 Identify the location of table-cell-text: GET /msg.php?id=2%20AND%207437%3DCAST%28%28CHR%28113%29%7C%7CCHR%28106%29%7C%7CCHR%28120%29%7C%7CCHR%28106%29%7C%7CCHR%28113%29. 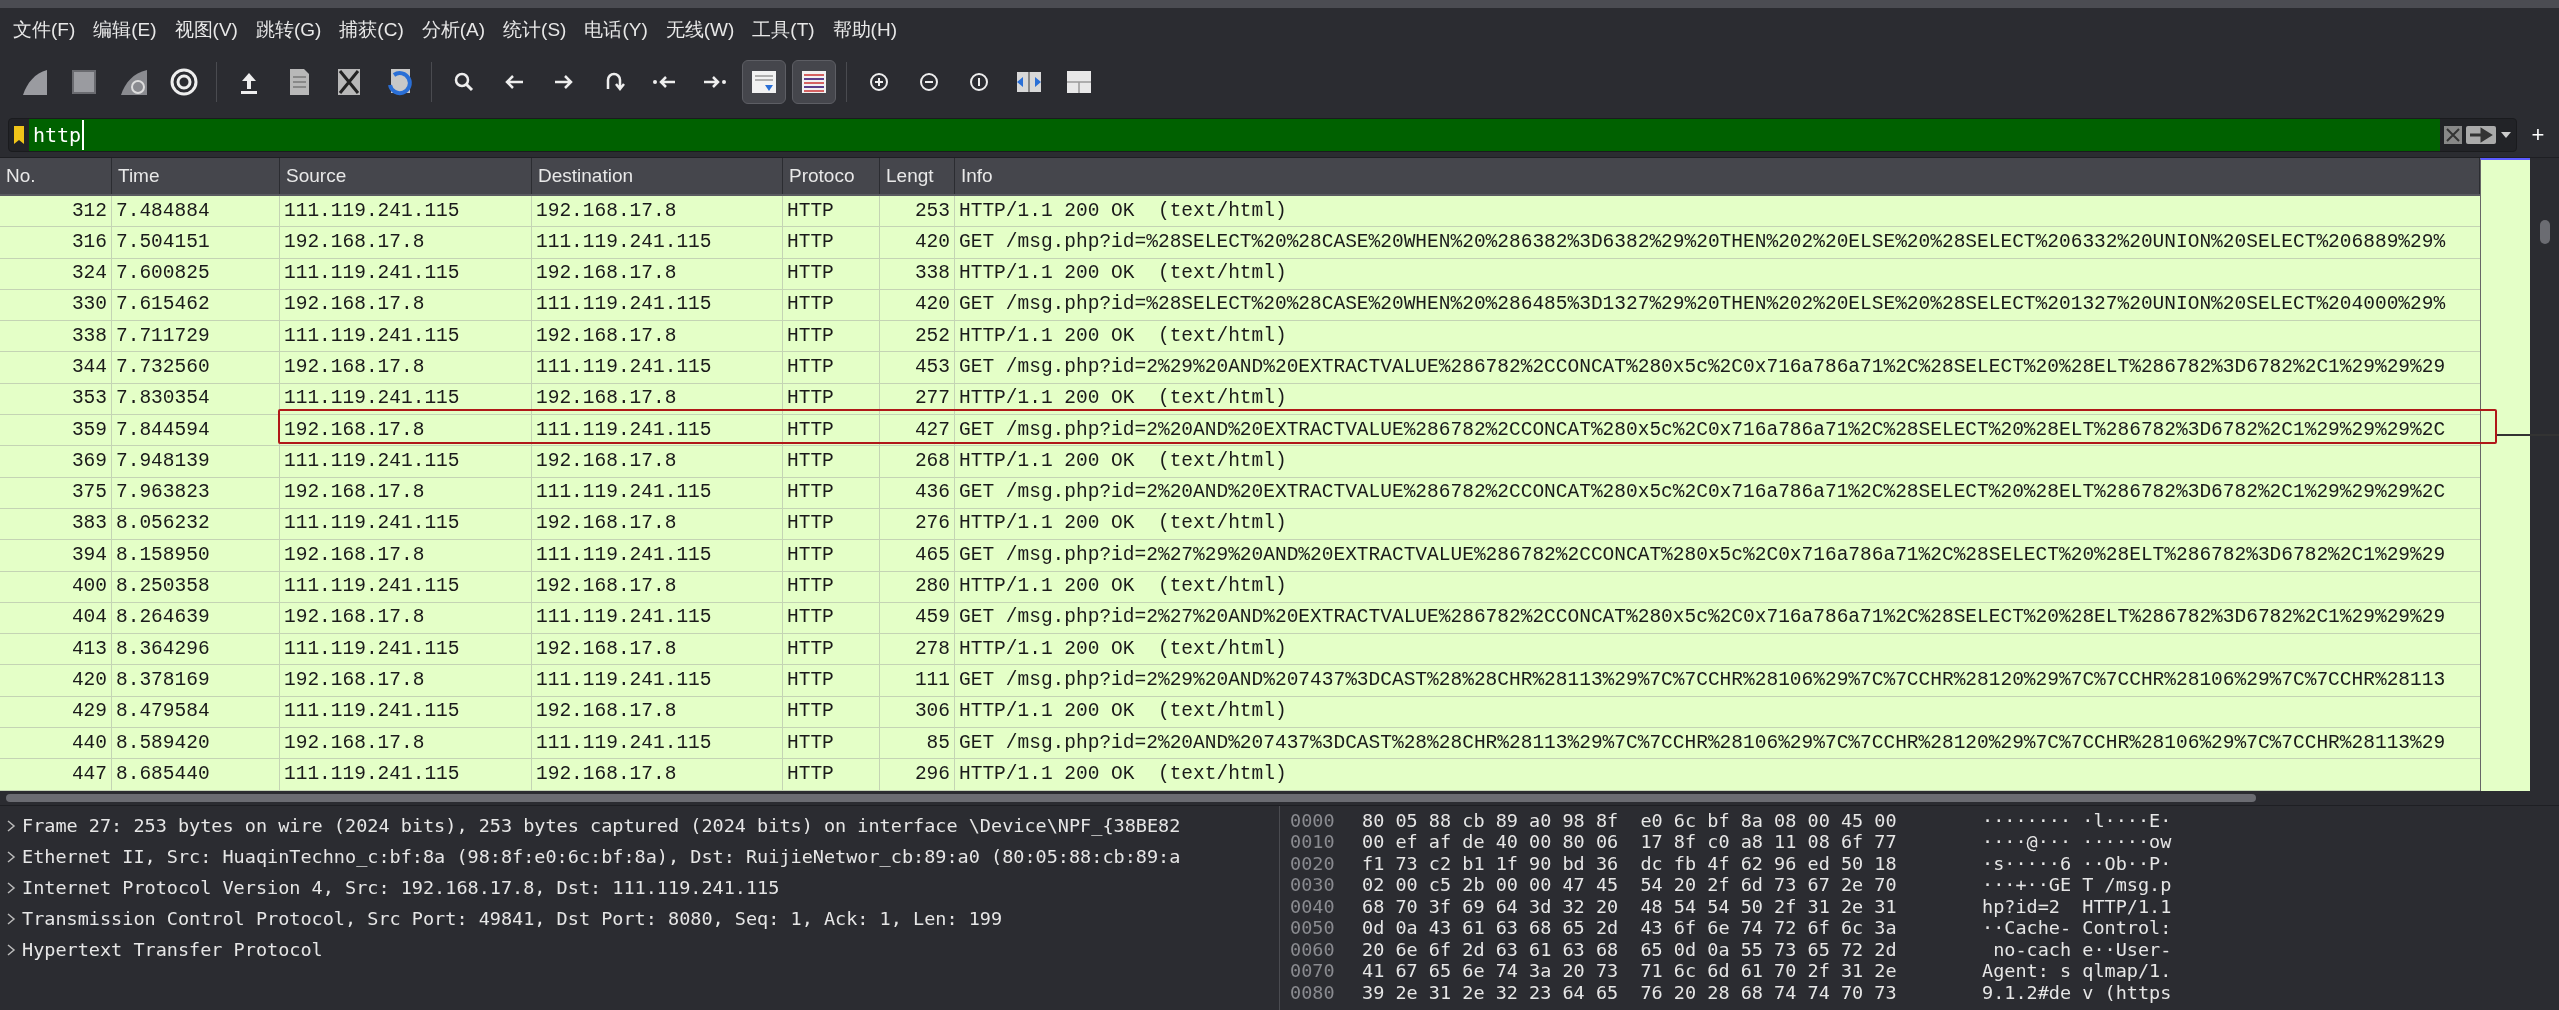
(1702, 743).